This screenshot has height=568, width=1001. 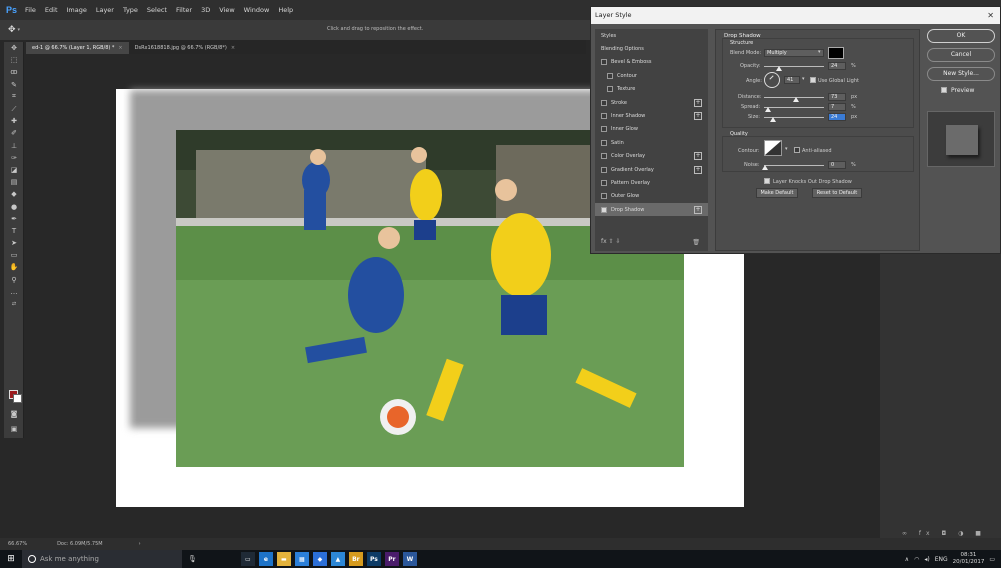 What do you see at coordinates (14, 255) in the screenshot?
I see `shape-tool-icon: ▭` at bounding box center [14, 255].